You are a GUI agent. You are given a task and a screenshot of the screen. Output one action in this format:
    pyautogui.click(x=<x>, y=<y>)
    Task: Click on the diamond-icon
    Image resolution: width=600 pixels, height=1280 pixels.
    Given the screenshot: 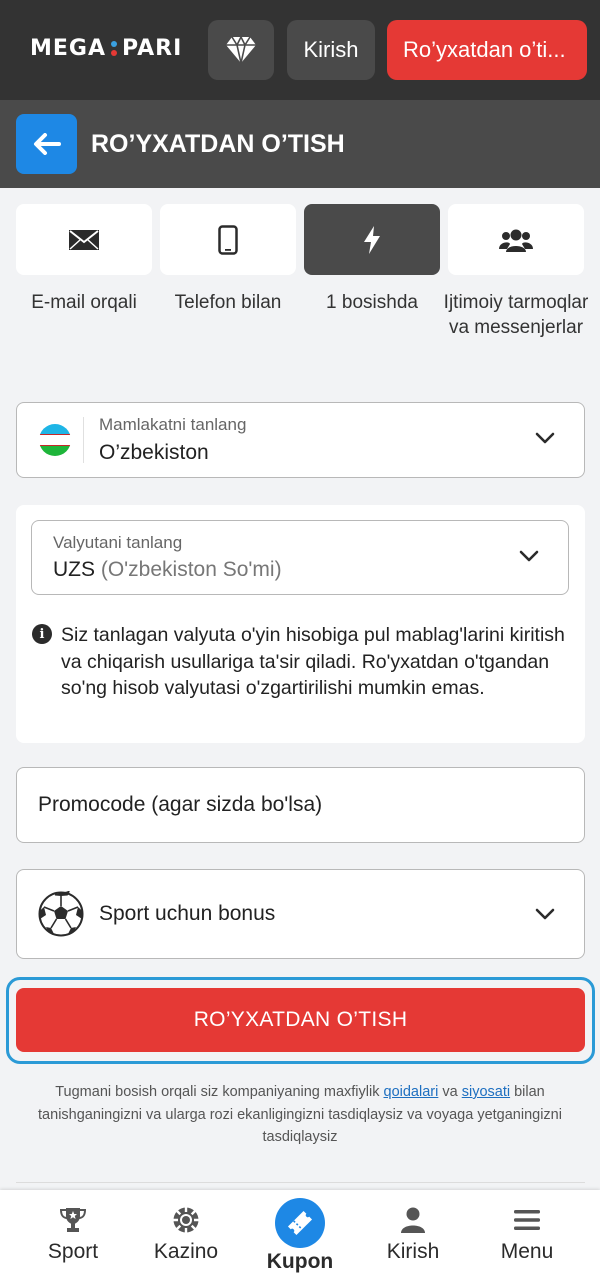 What is the action you would take?
    pyautogui.click(x=241, y=50)
    